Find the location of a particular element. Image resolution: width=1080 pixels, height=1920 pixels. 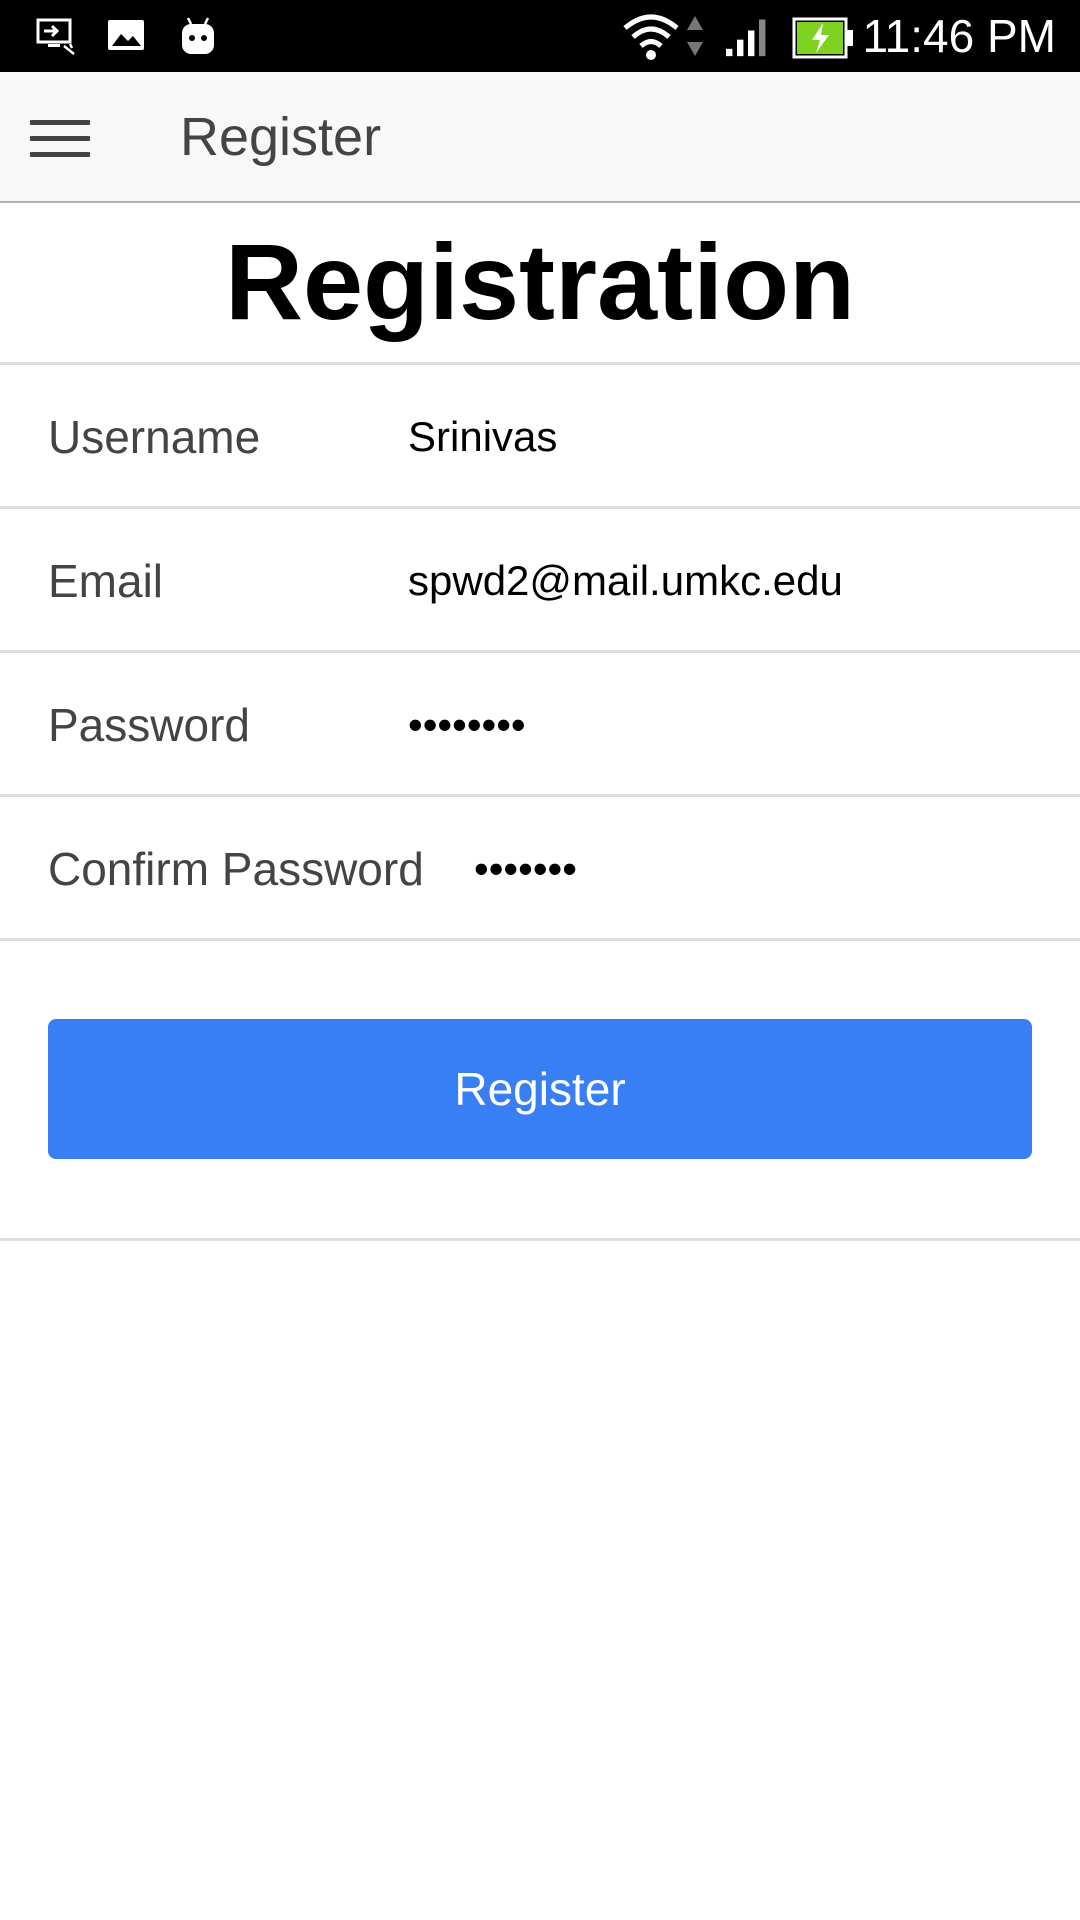

data-arrows-icon is located at coordinates (695, 36).